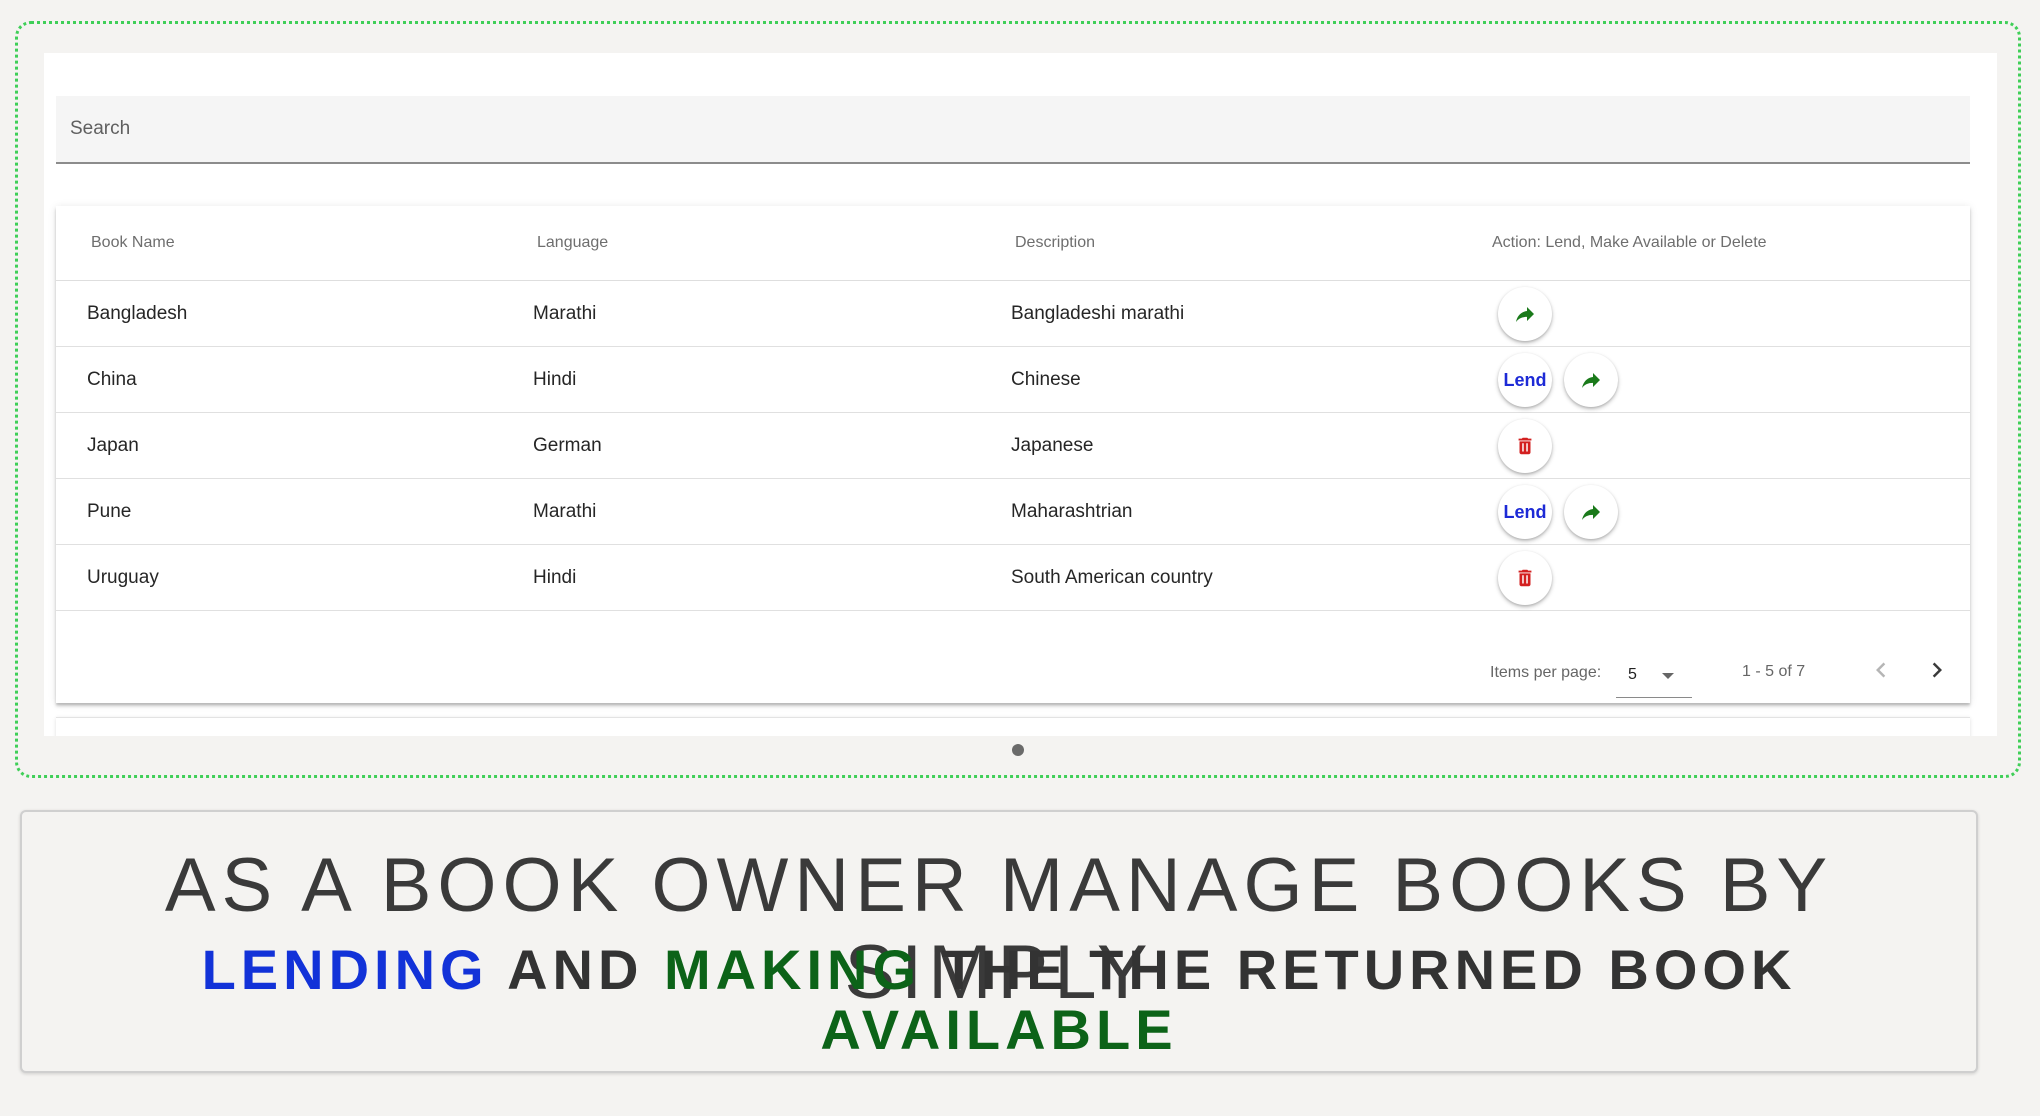  I want to click on chevron-right-icon, so click(1937, 670).